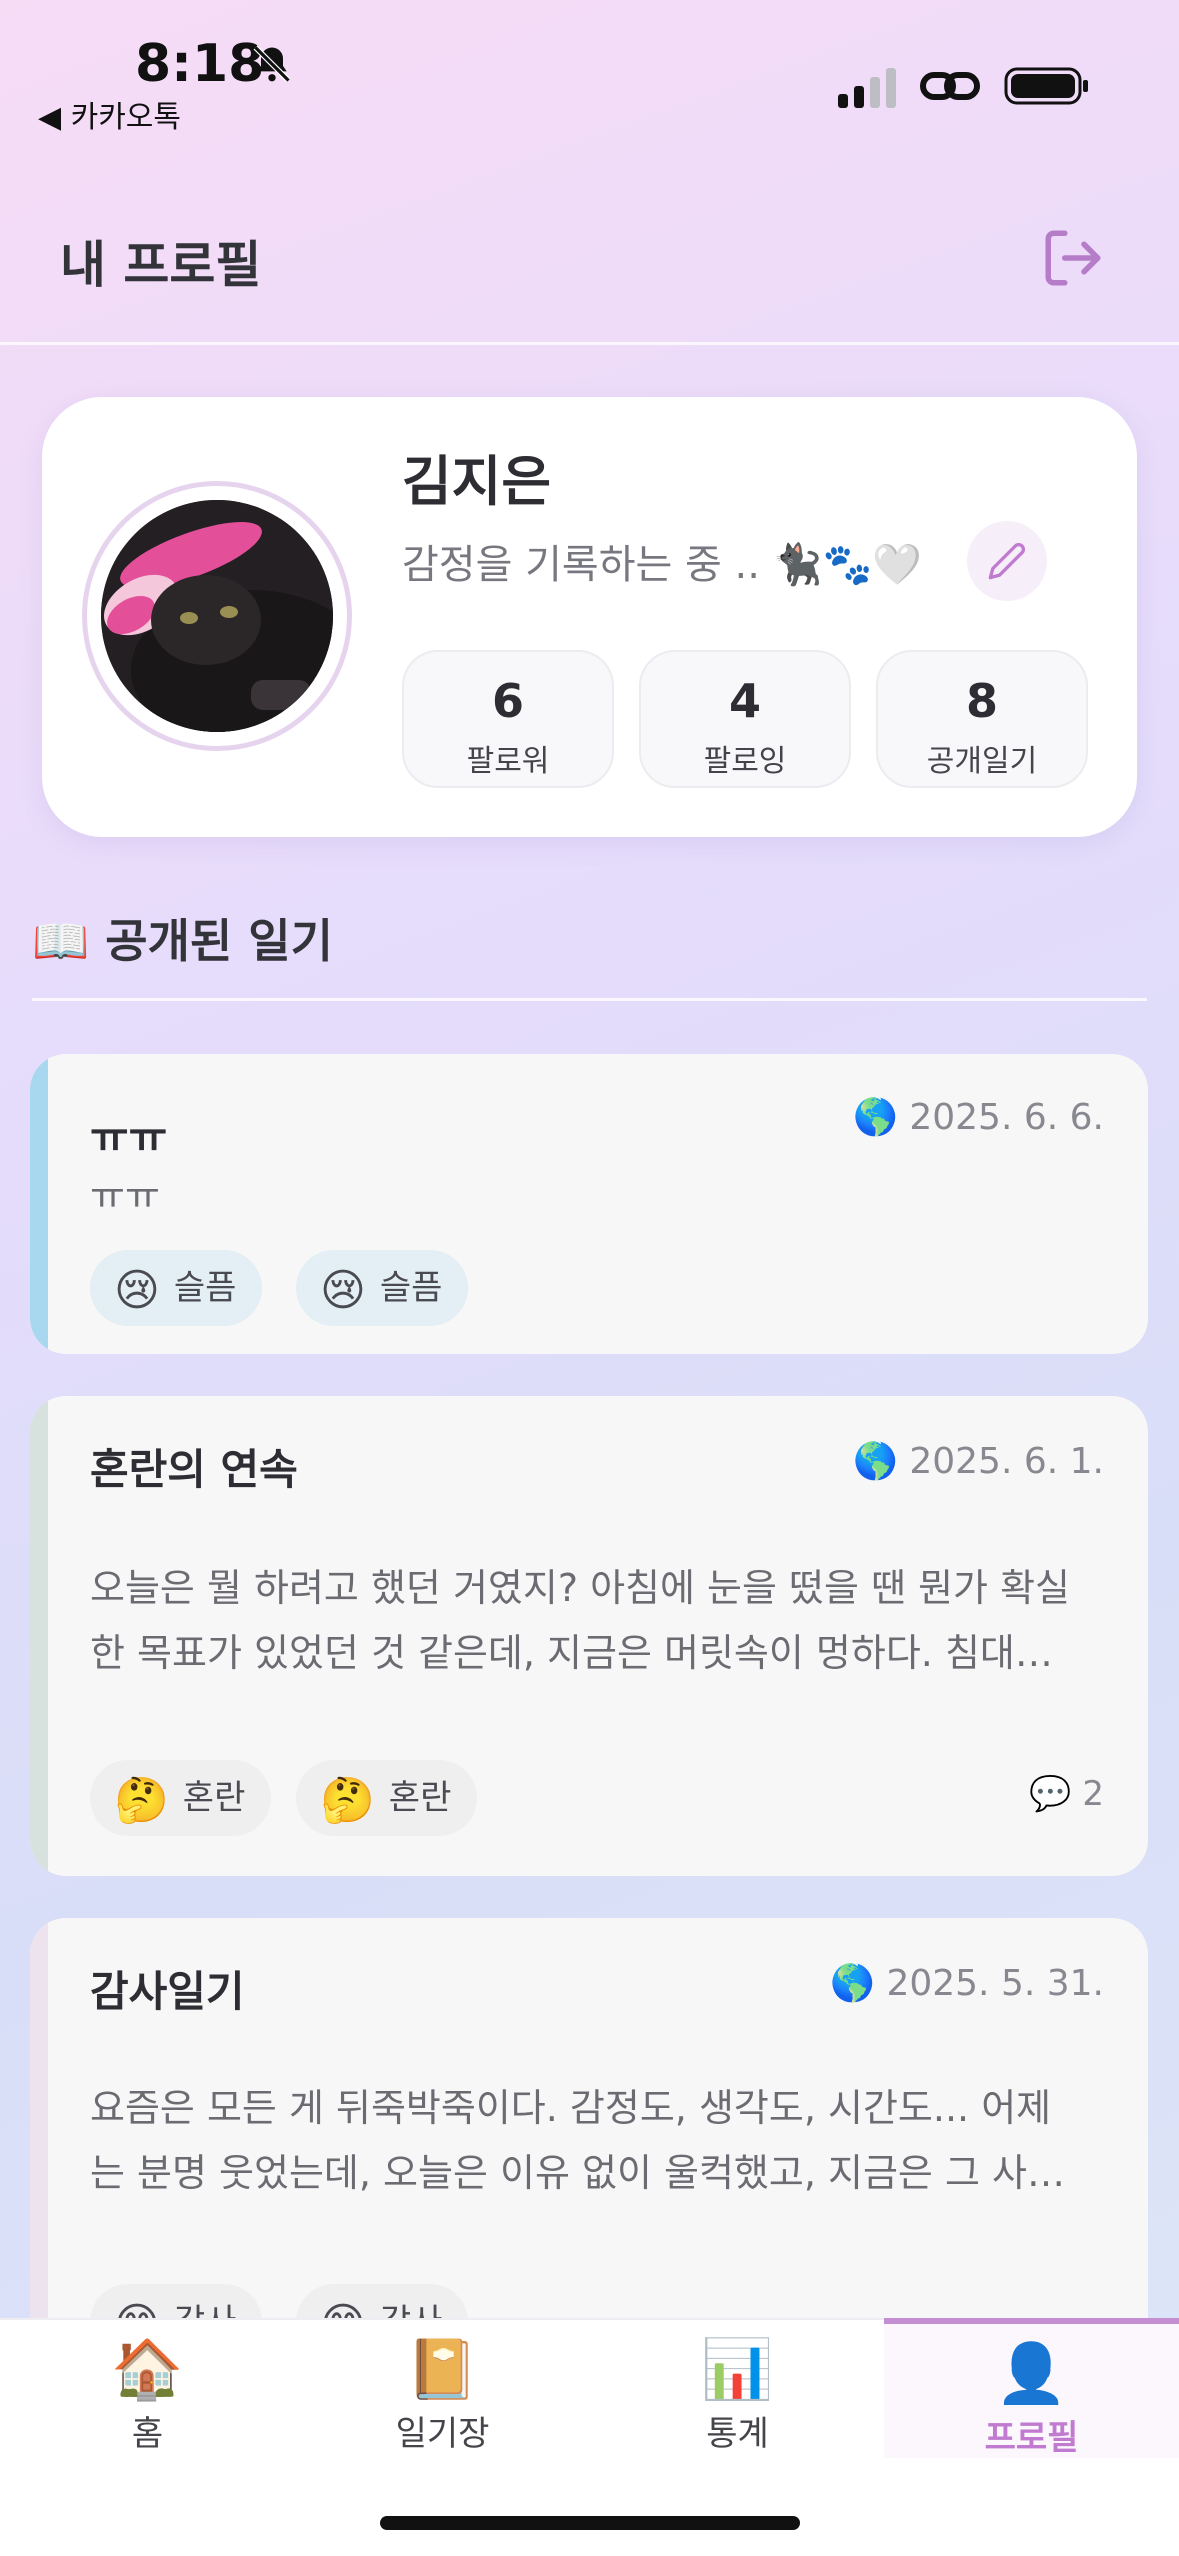 Image resolution: width=1179 pixels, height=2556 pixels. Describe the element at coordinates (477, 481) in the screenshot. I see `profile-name: 김지은` at that location.